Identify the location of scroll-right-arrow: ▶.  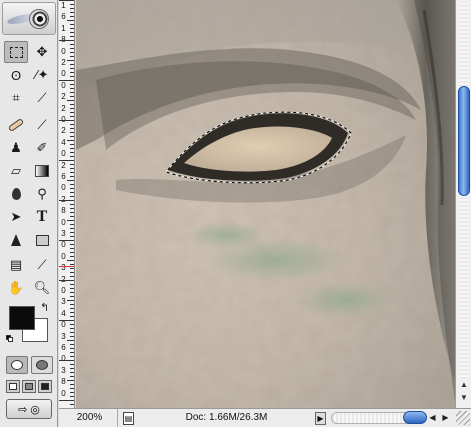
(445, 418).